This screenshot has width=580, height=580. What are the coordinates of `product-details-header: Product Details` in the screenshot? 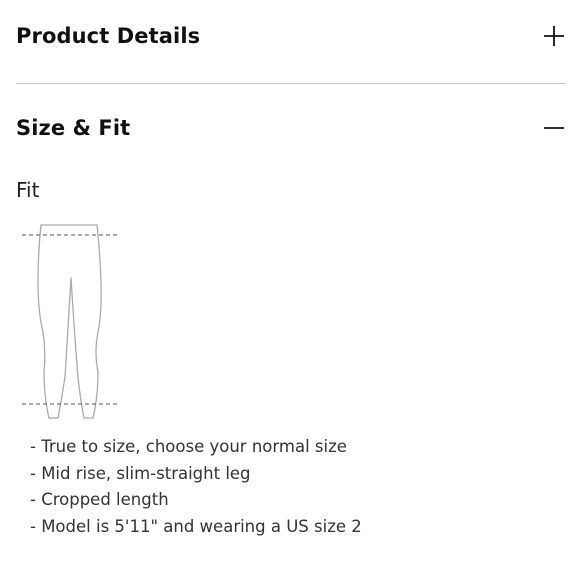 It's located at (291, 36).